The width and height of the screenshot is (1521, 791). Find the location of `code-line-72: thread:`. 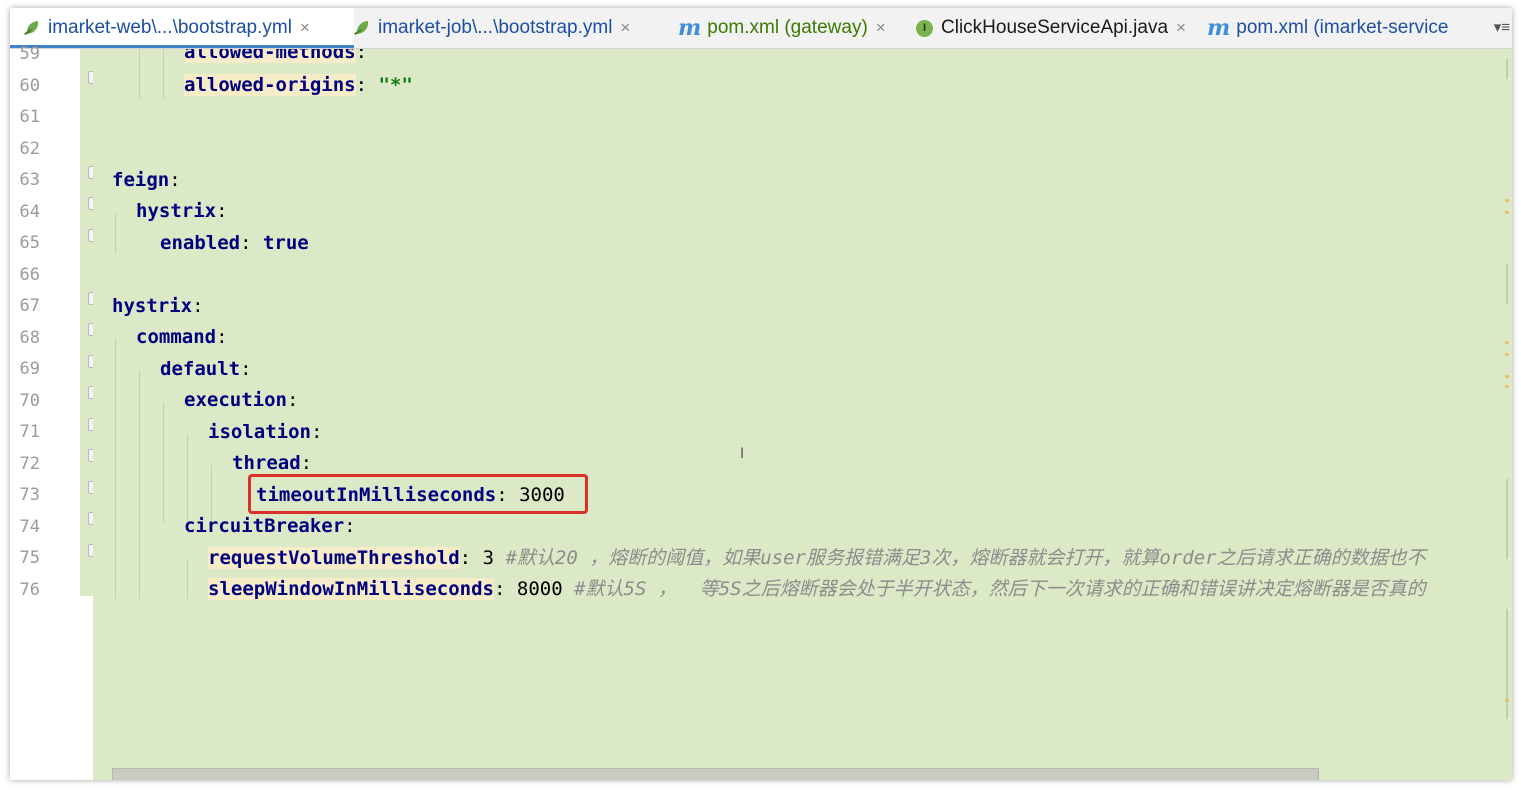

code-line-72: thread: is located at coordinates (272, 463).